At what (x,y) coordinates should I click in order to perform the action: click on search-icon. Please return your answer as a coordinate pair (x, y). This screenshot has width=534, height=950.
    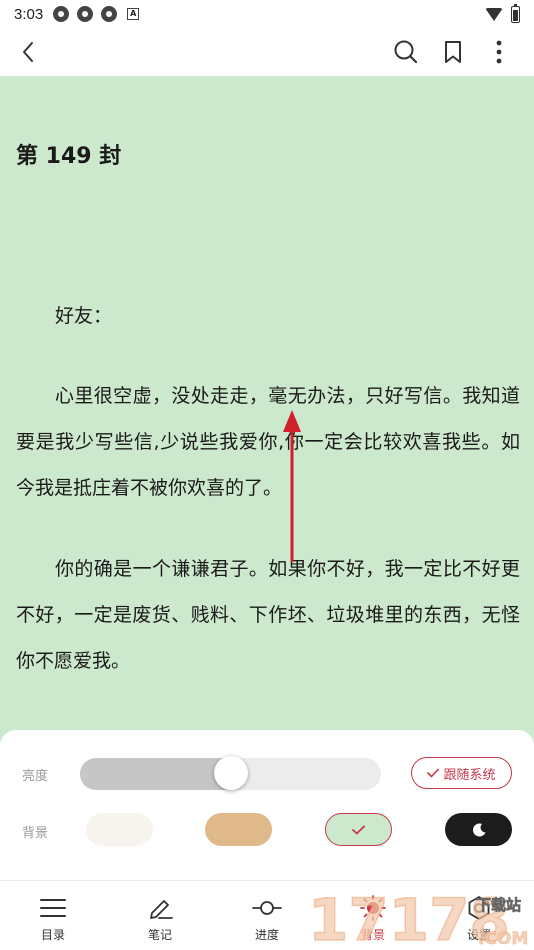
    Looking at the image, I should click on (406, 52).